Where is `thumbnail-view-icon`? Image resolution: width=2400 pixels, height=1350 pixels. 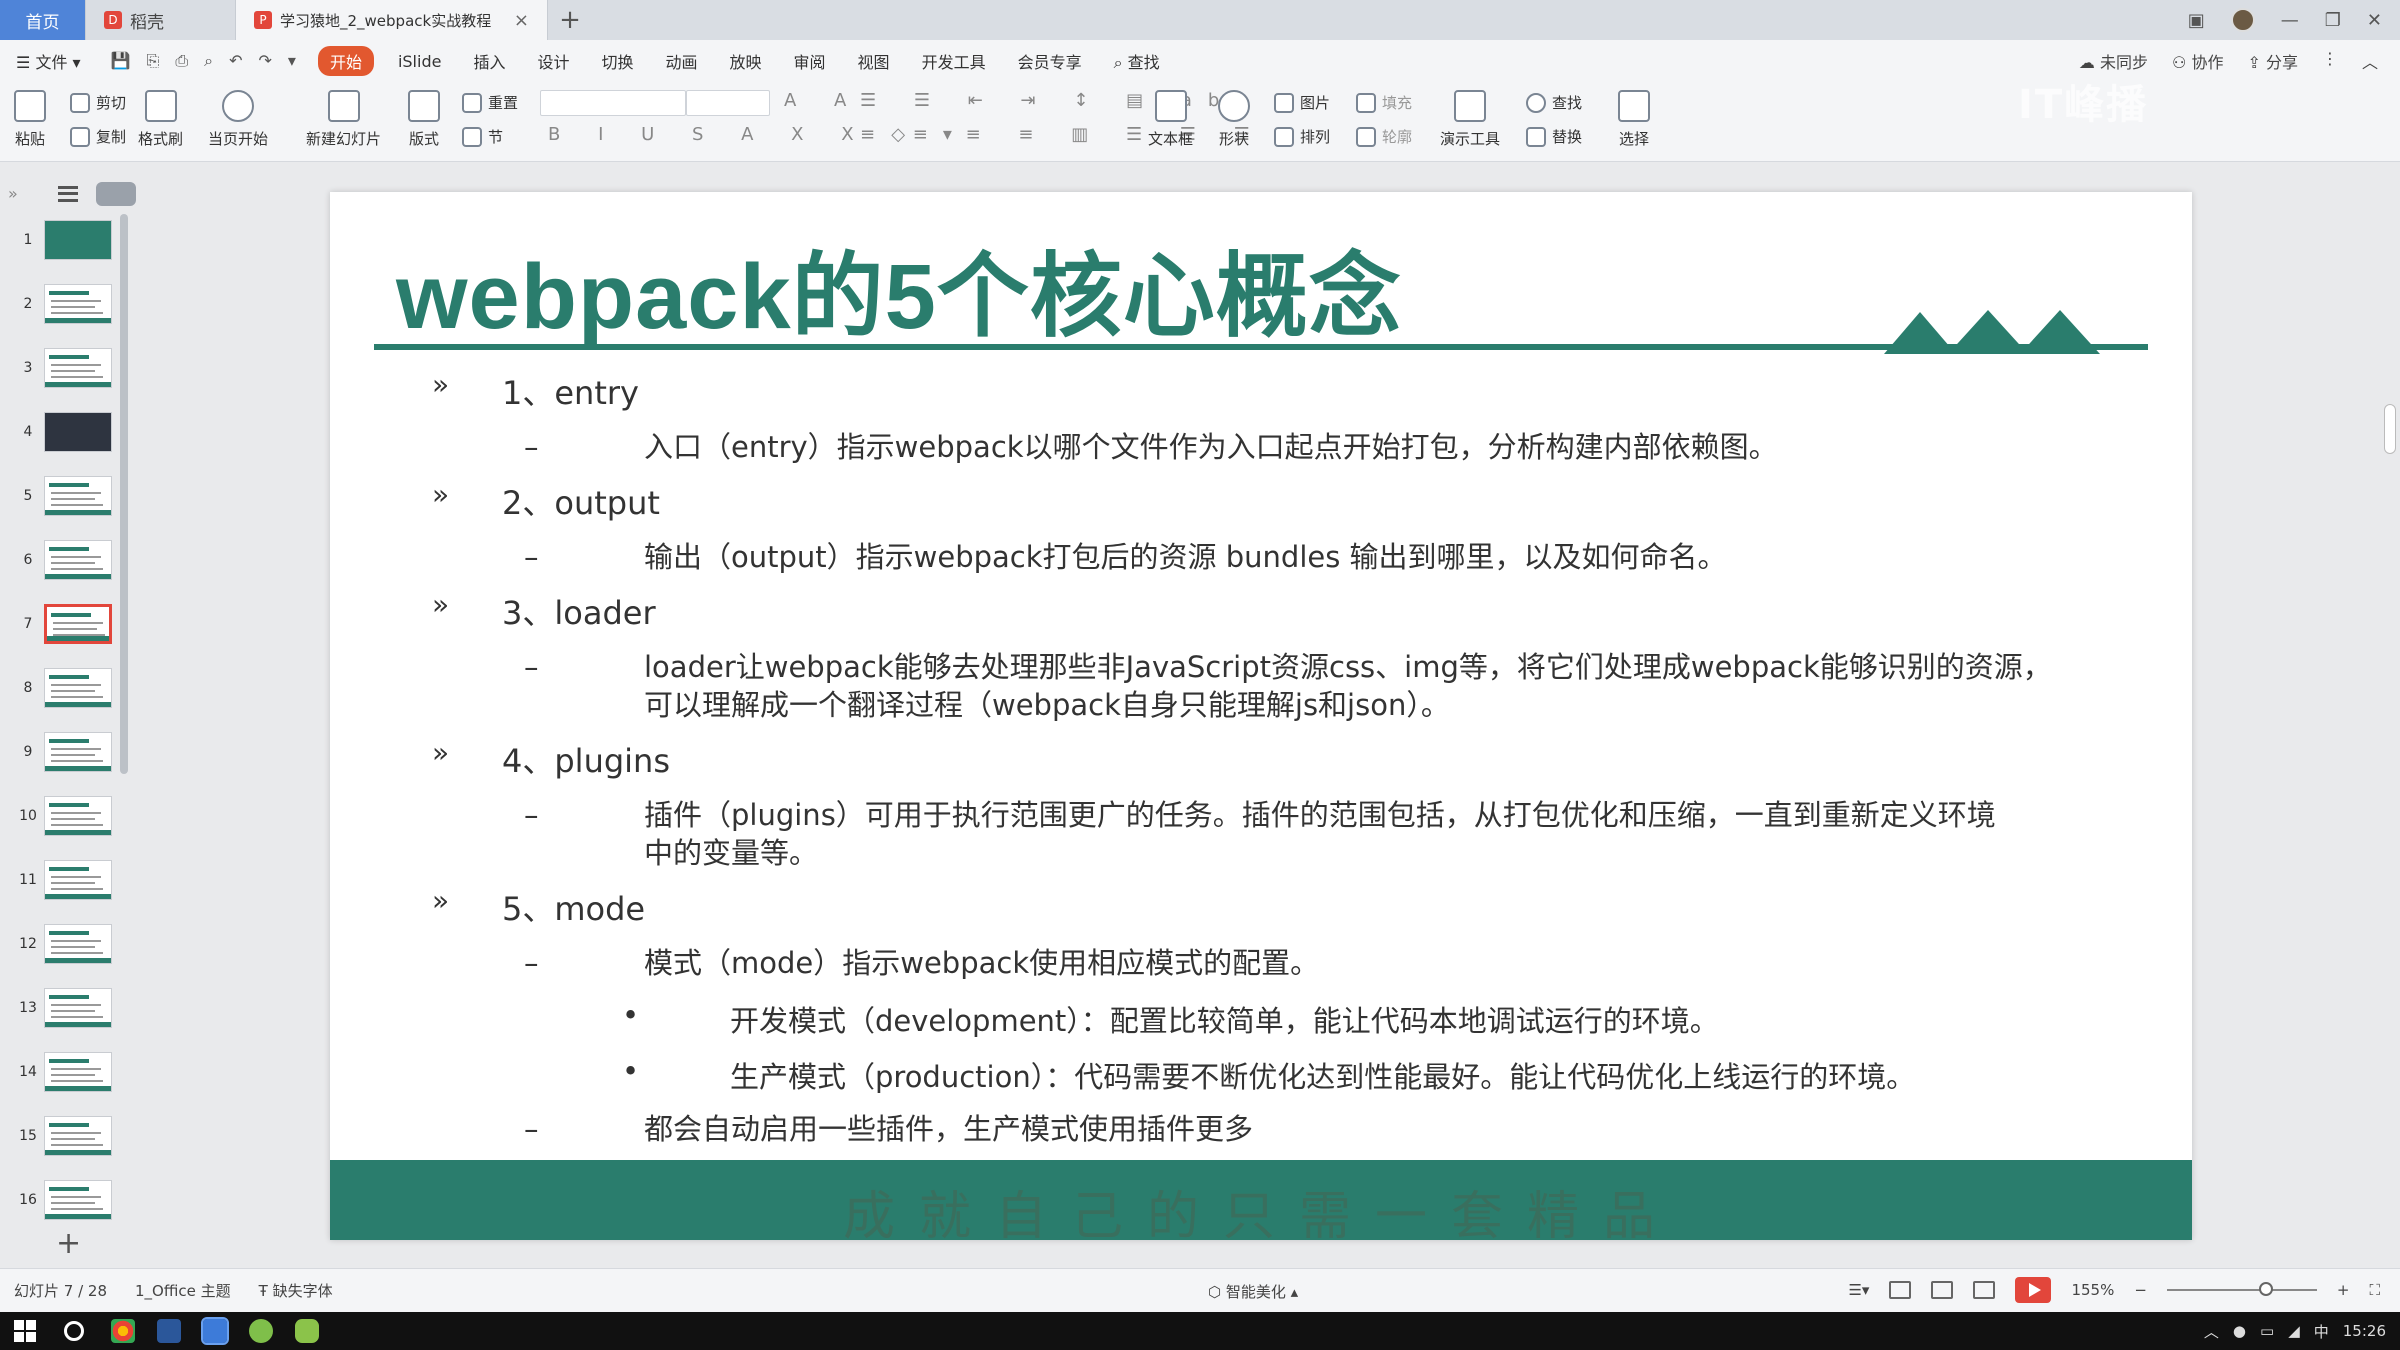
thumbnail-view-icon is located at coordinates (116, 194).